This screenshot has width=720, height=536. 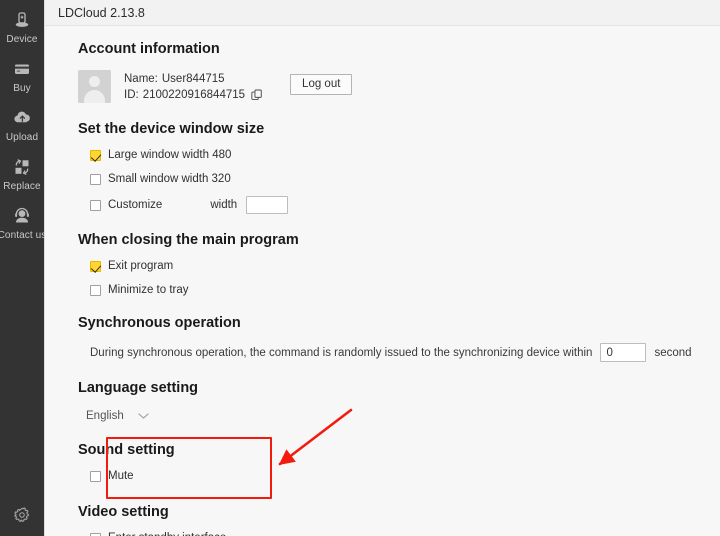 I want to click on checkbox-mute, so click(x=95, y=476).